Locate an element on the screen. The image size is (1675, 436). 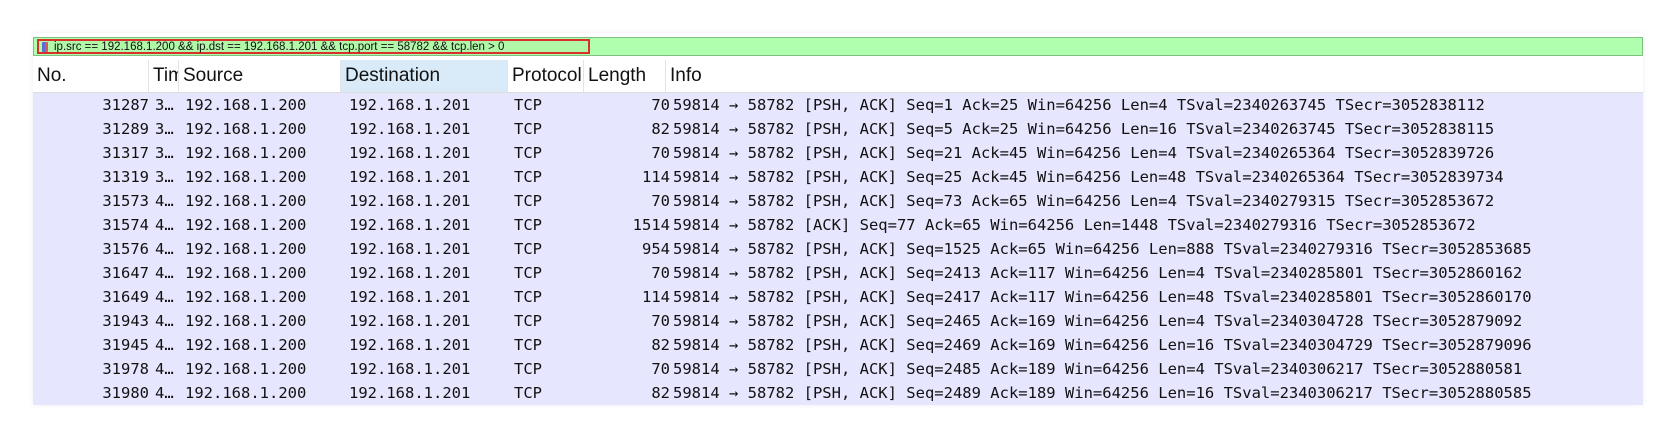
packet-no-cell: 31647 is located at coordinates (125, 273).